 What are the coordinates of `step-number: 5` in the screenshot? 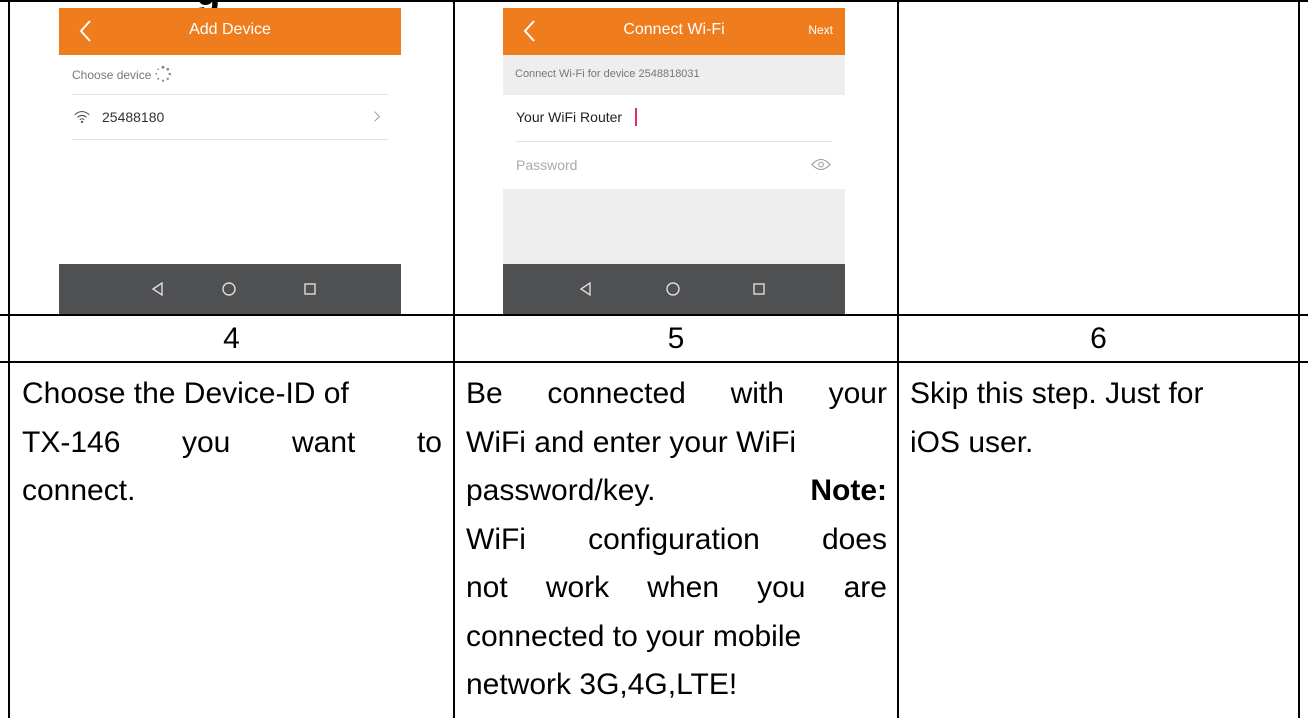 It's located at (676, 338).